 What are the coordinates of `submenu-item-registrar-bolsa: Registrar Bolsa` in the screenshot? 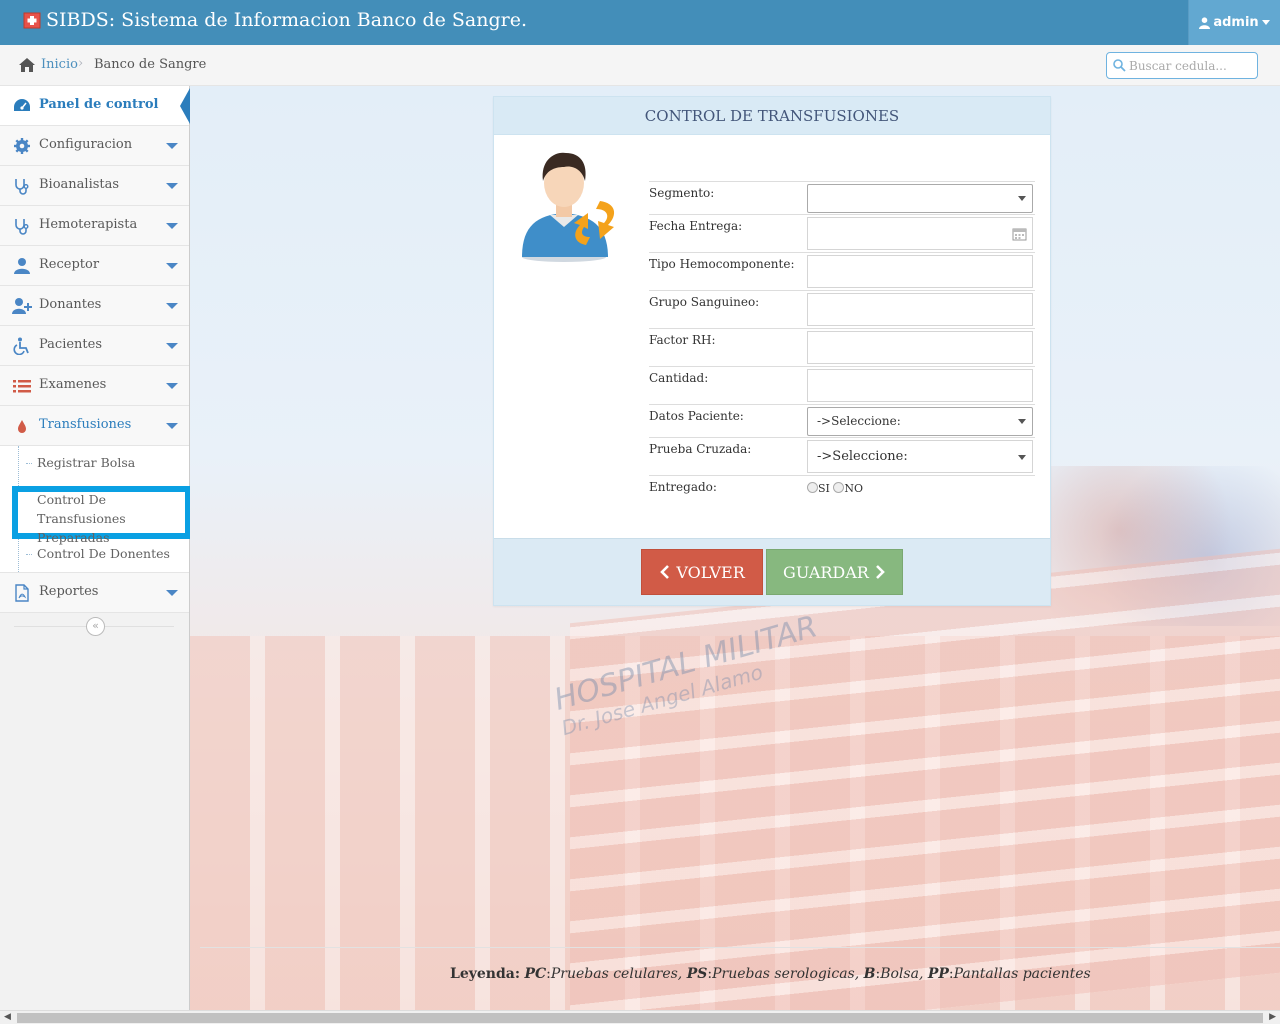 It's located at (94, 464).